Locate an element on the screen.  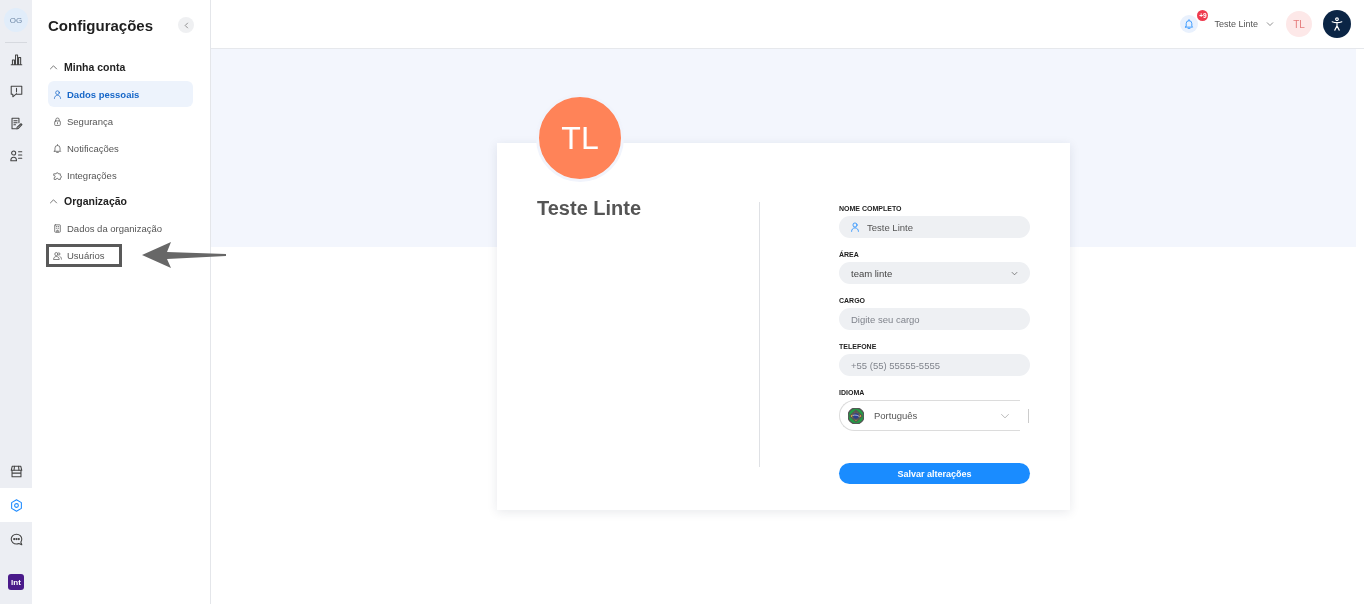
input-field: Digite seu cargo is located at coordinates (934, 319).